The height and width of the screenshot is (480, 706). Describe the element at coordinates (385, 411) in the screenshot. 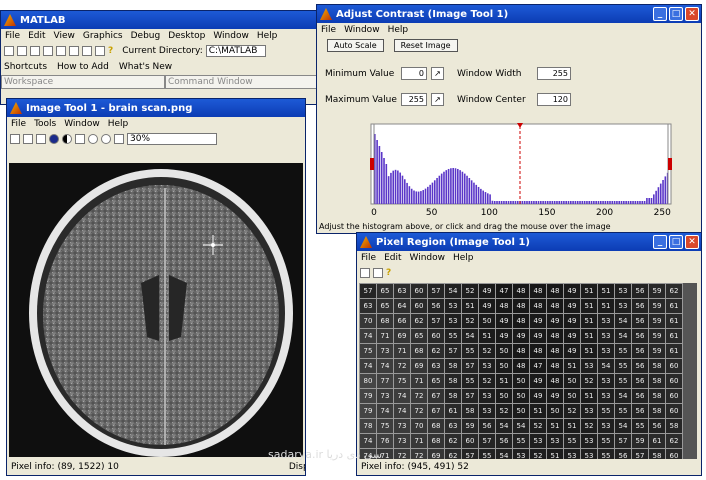

I see `pixel-cell: 74` at that location.